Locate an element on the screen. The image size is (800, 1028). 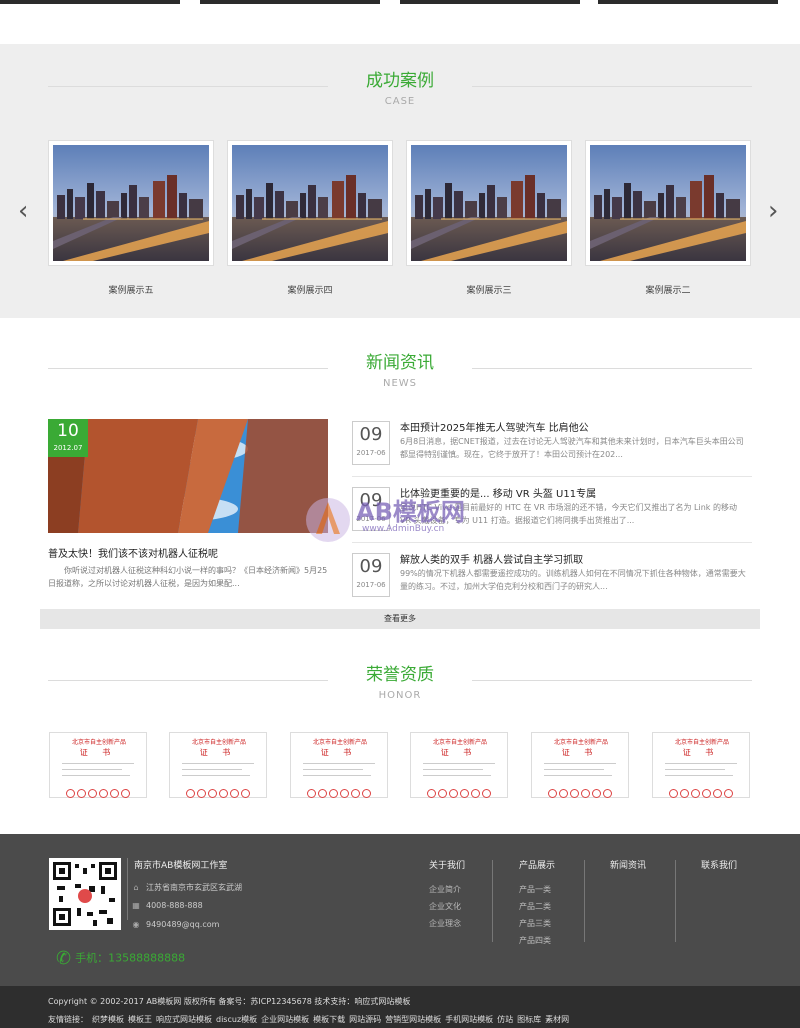
chevron-left-icon: ‹ is located at coordinates (23, 211).